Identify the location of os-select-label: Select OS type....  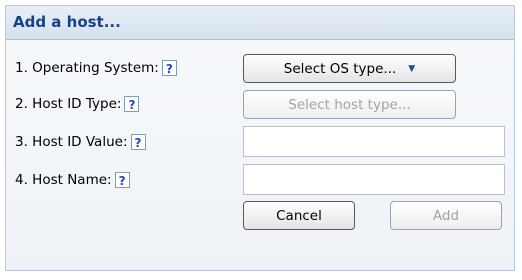
(340, 68).